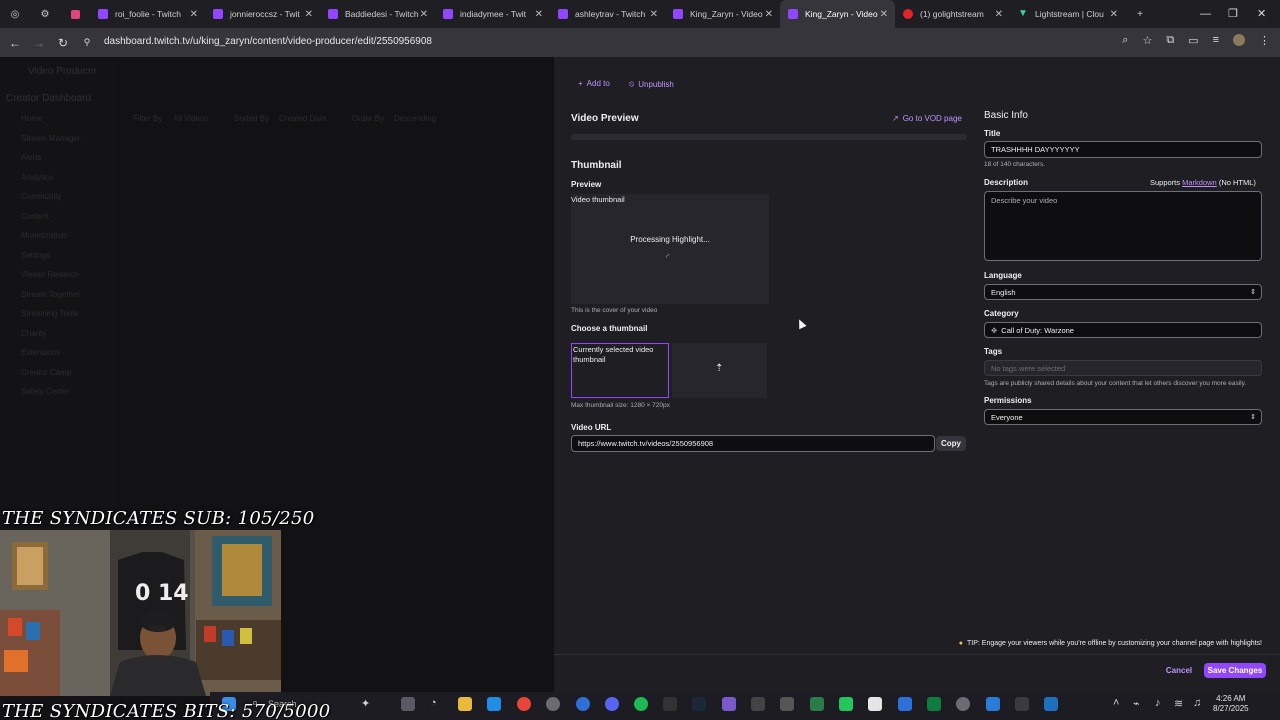  Describe the element at coordinates (641, 704) in the screenshot. I see `spotify-icon` at that location.